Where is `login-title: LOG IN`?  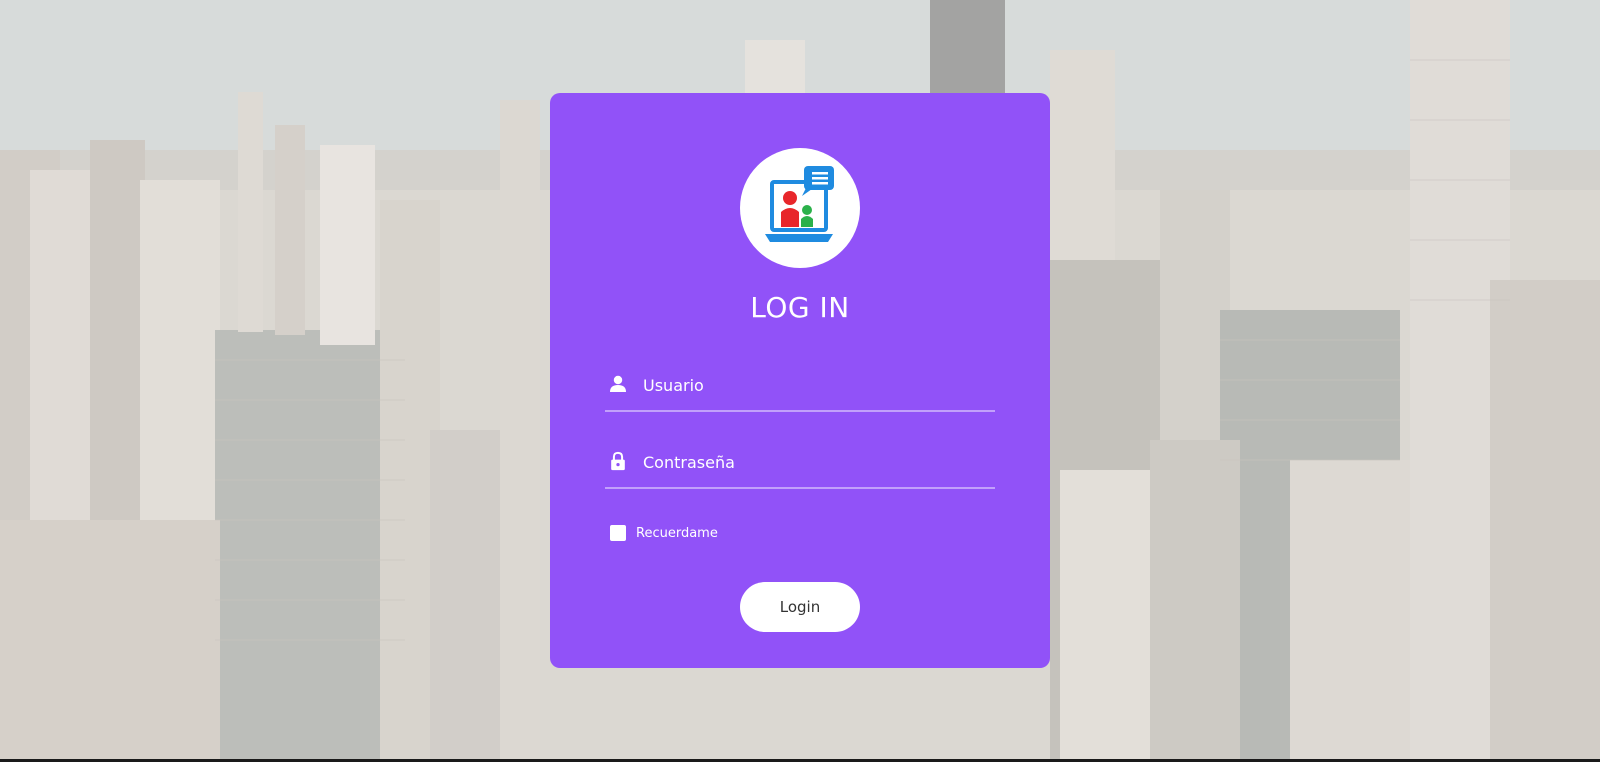 login-title: LOG IN is located at coordinates (800, 307).